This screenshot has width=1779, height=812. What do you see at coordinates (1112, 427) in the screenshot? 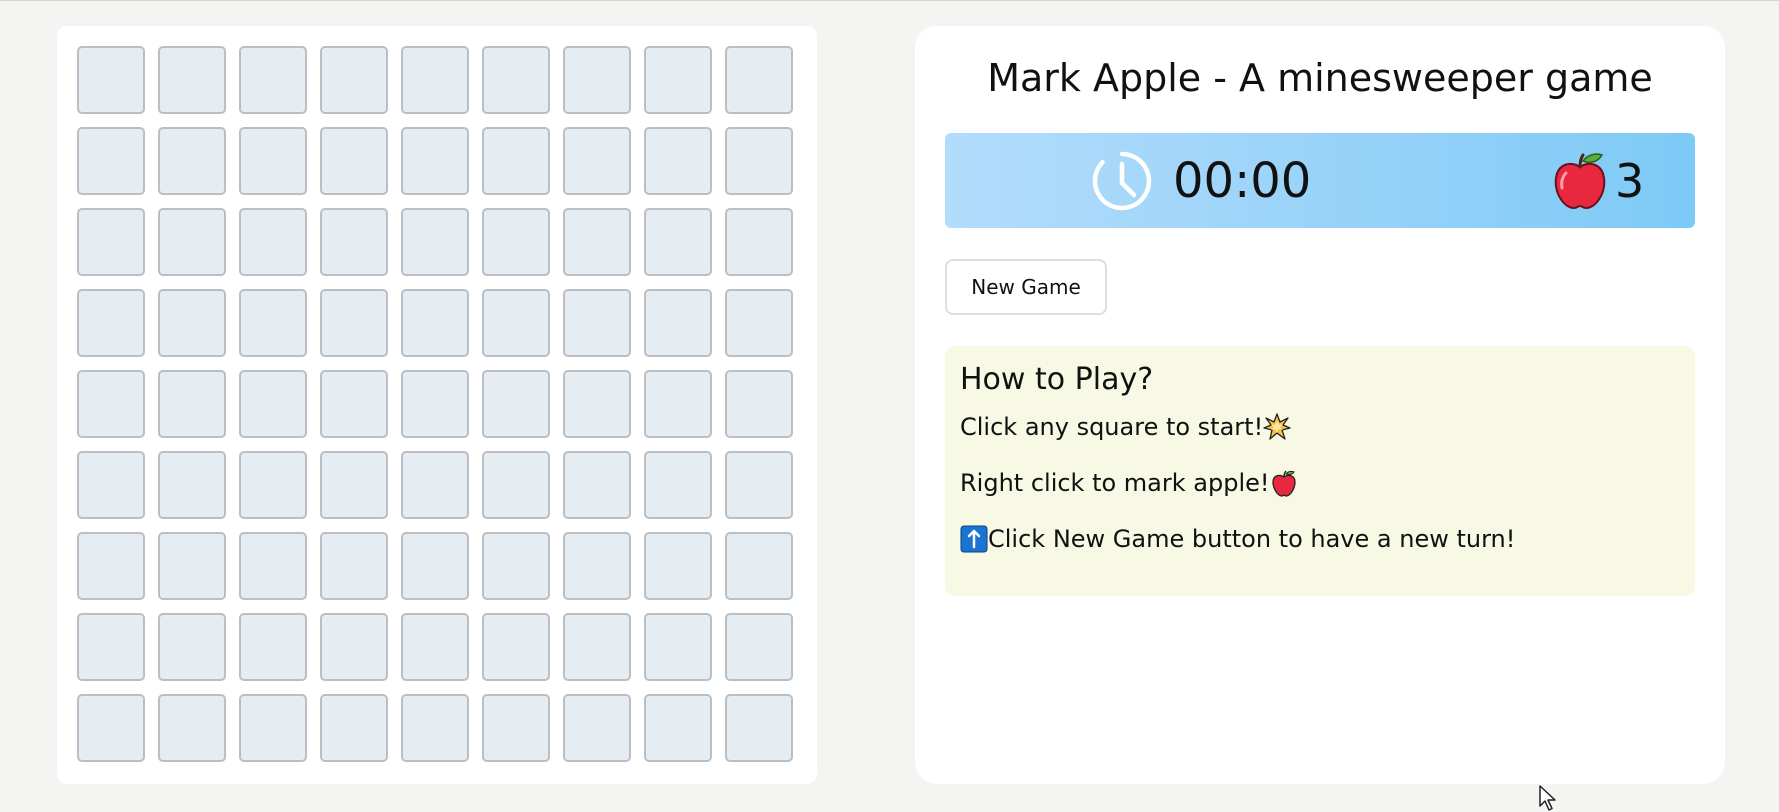
I see `instruction-start-text: Click any square to start!` at bounding box center [1112, 427].